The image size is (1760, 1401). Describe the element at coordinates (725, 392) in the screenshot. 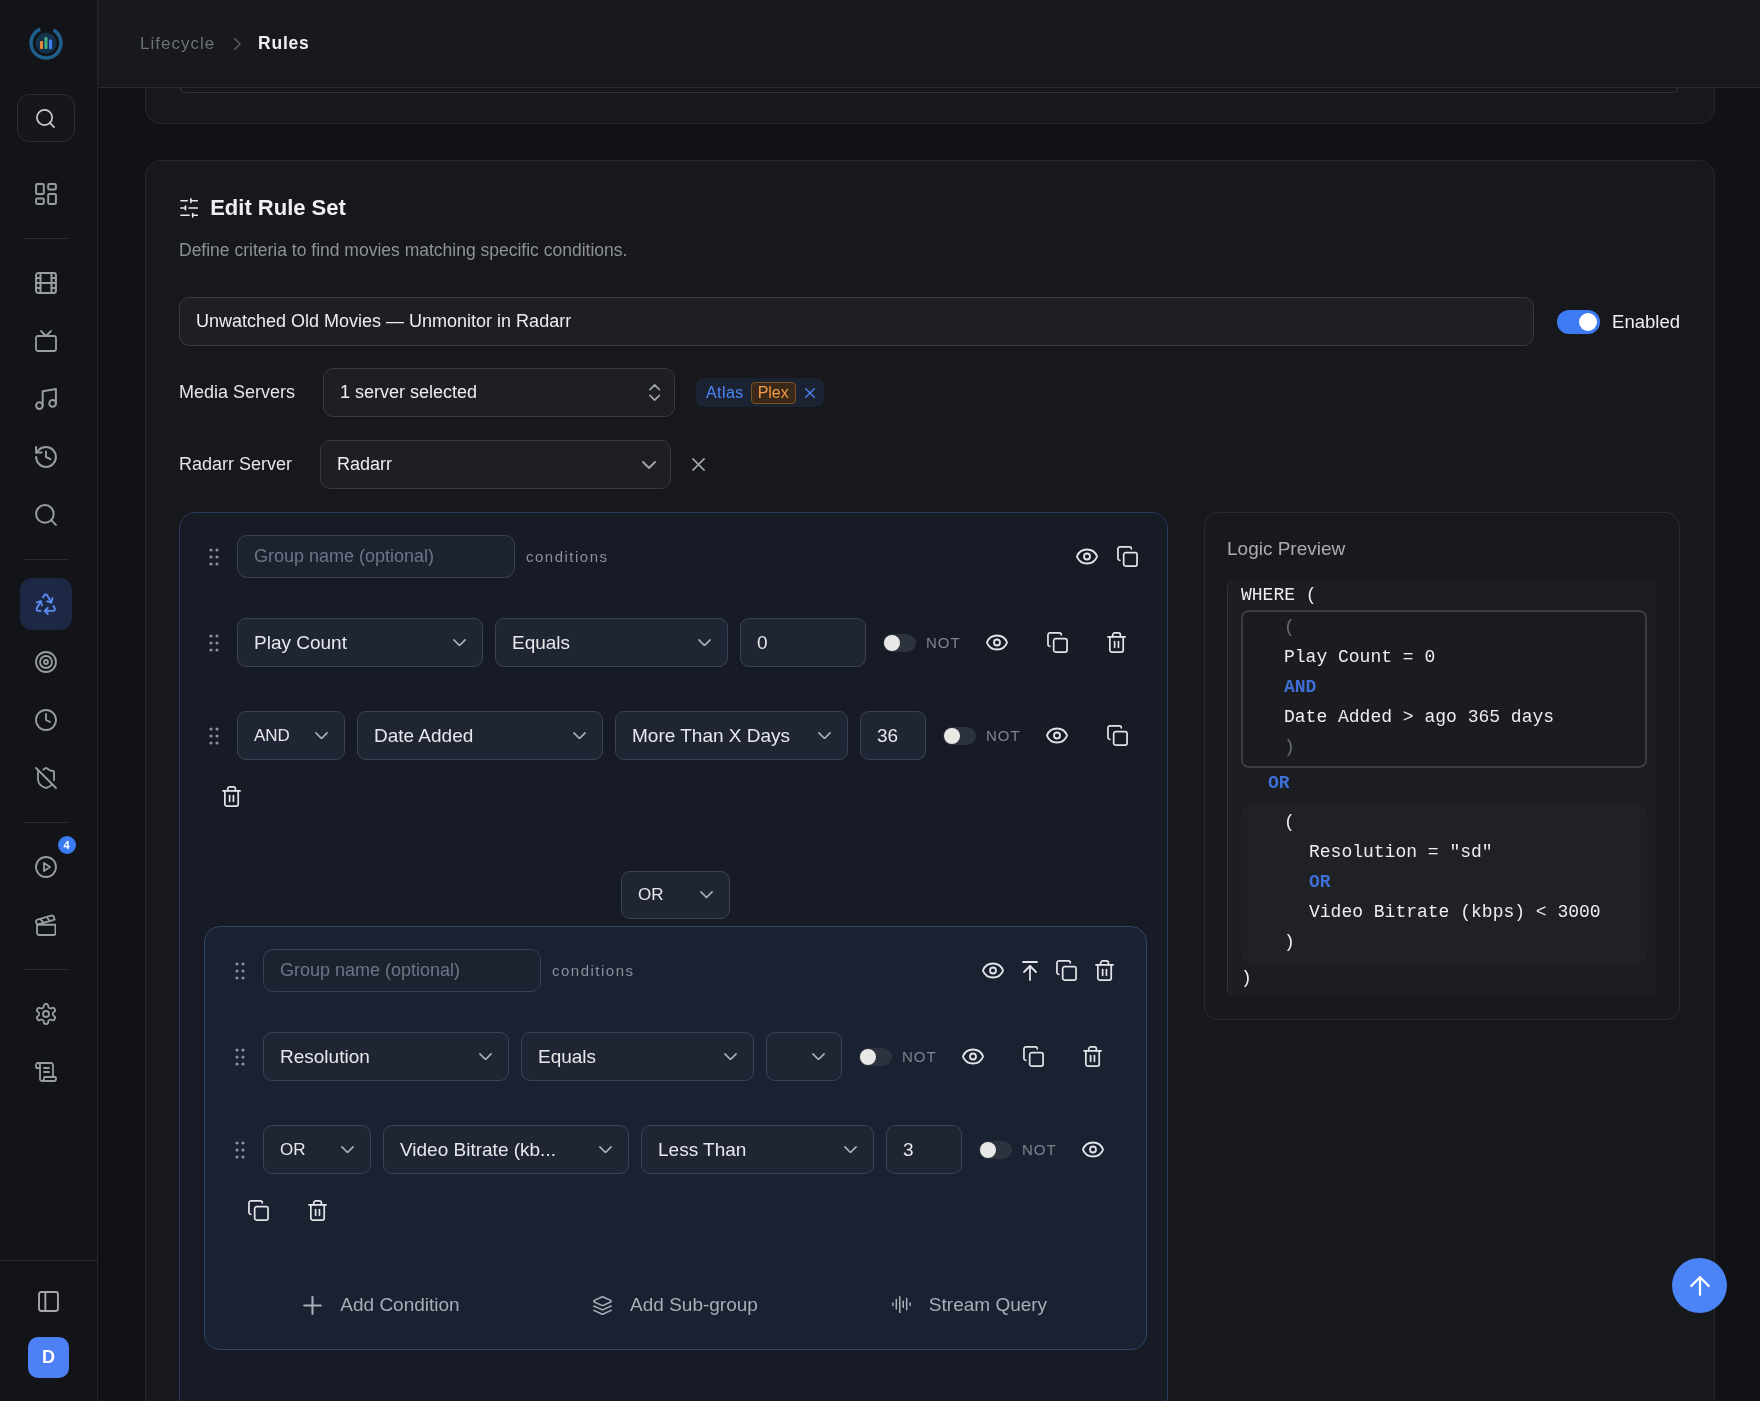

I see `tag-name: Atlas` at that location.